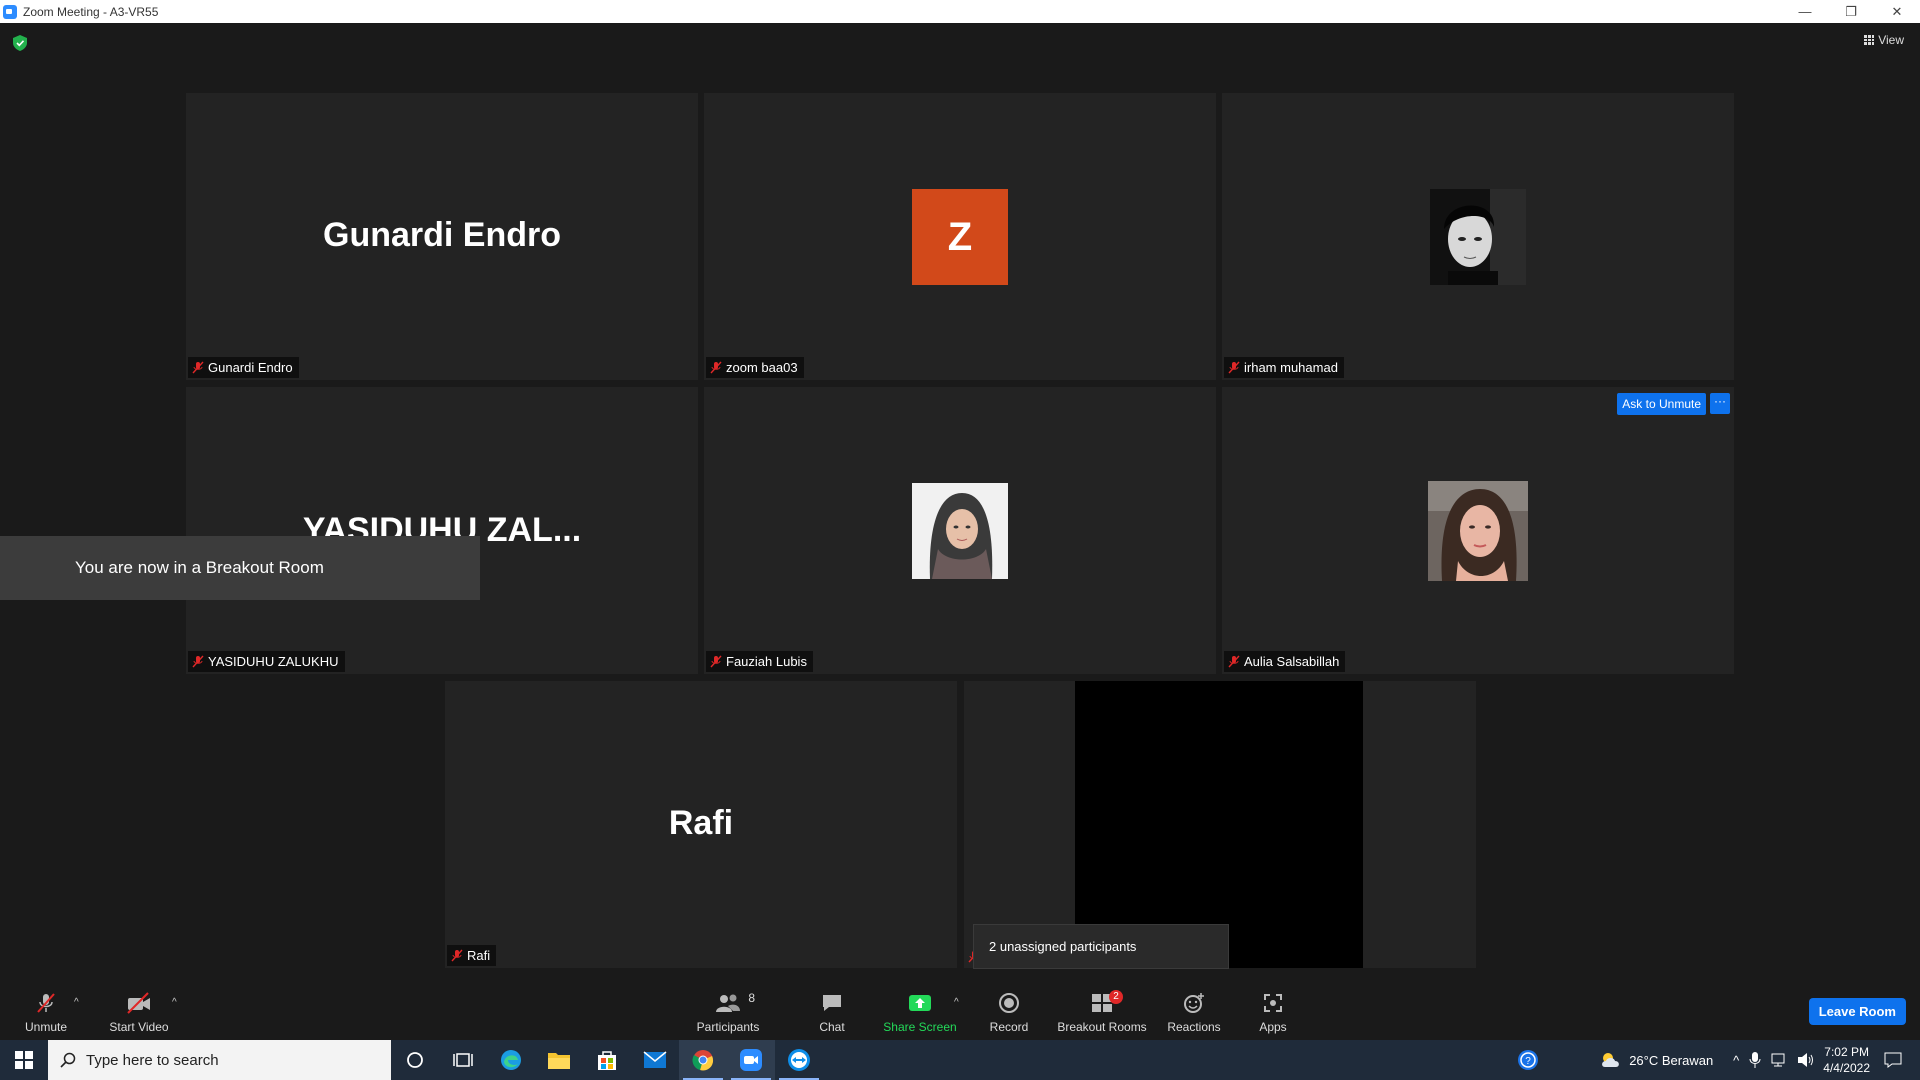 The height and width of the screenshot is (1080, 1920). I want to click on share-options-caret: ^, so click(956, 1002).